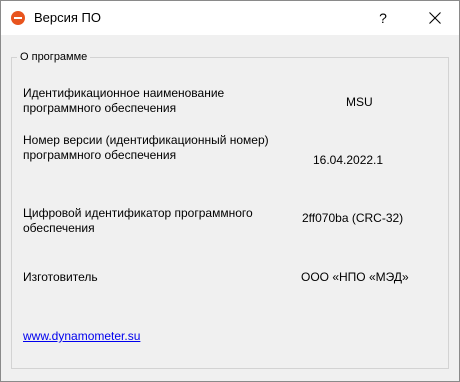 Image resolution: width=460 pixels, height=382 pixels. I want to click on checksum-value: 2ff070ba (CRC-32), so click(353, 218).